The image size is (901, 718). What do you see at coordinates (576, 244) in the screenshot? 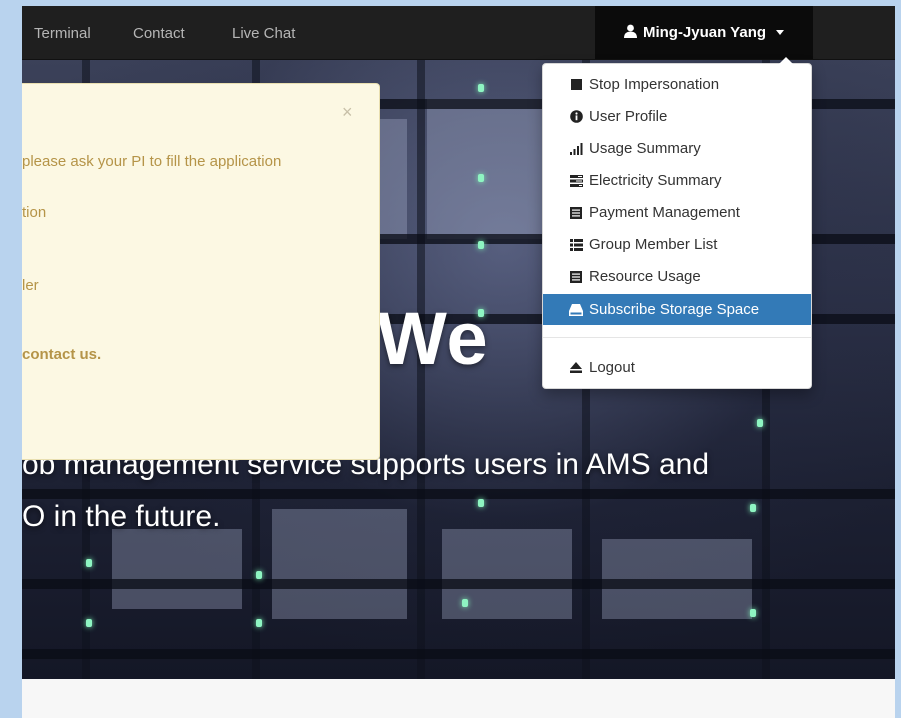
I see `th-list-icon` at bounding box center [576, 244].